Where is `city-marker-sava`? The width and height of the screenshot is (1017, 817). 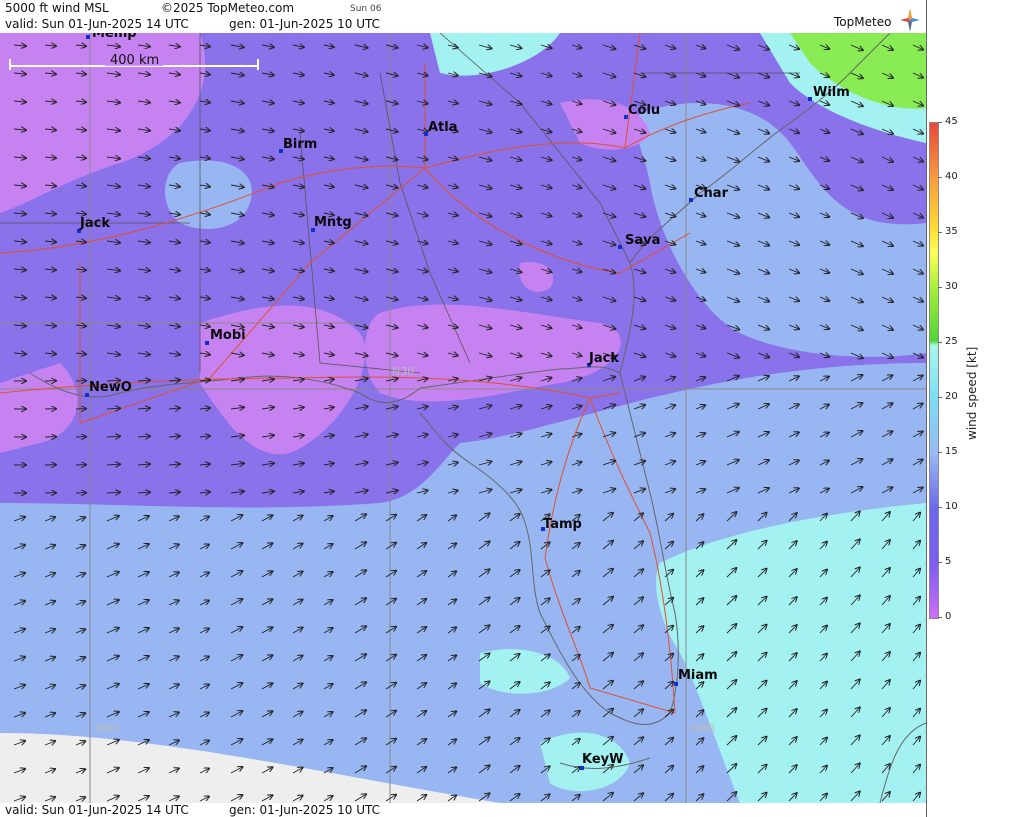
city-marker-sava is located at coordinates (620, 247).